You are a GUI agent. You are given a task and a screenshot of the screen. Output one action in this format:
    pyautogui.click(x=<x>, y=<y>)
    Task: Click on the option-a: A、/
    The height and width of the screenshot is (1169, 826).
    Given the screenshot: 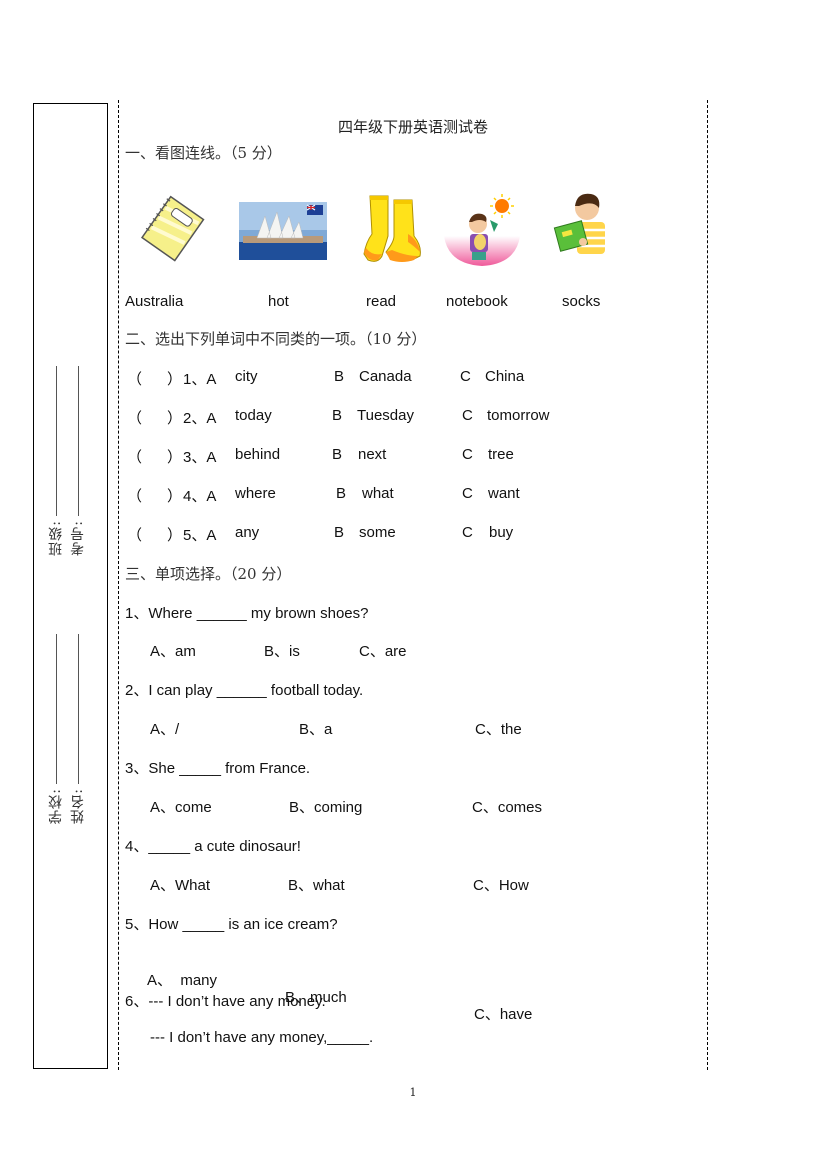 What is the action you would take?
    pyautogui.click(x=164, y=728)
    